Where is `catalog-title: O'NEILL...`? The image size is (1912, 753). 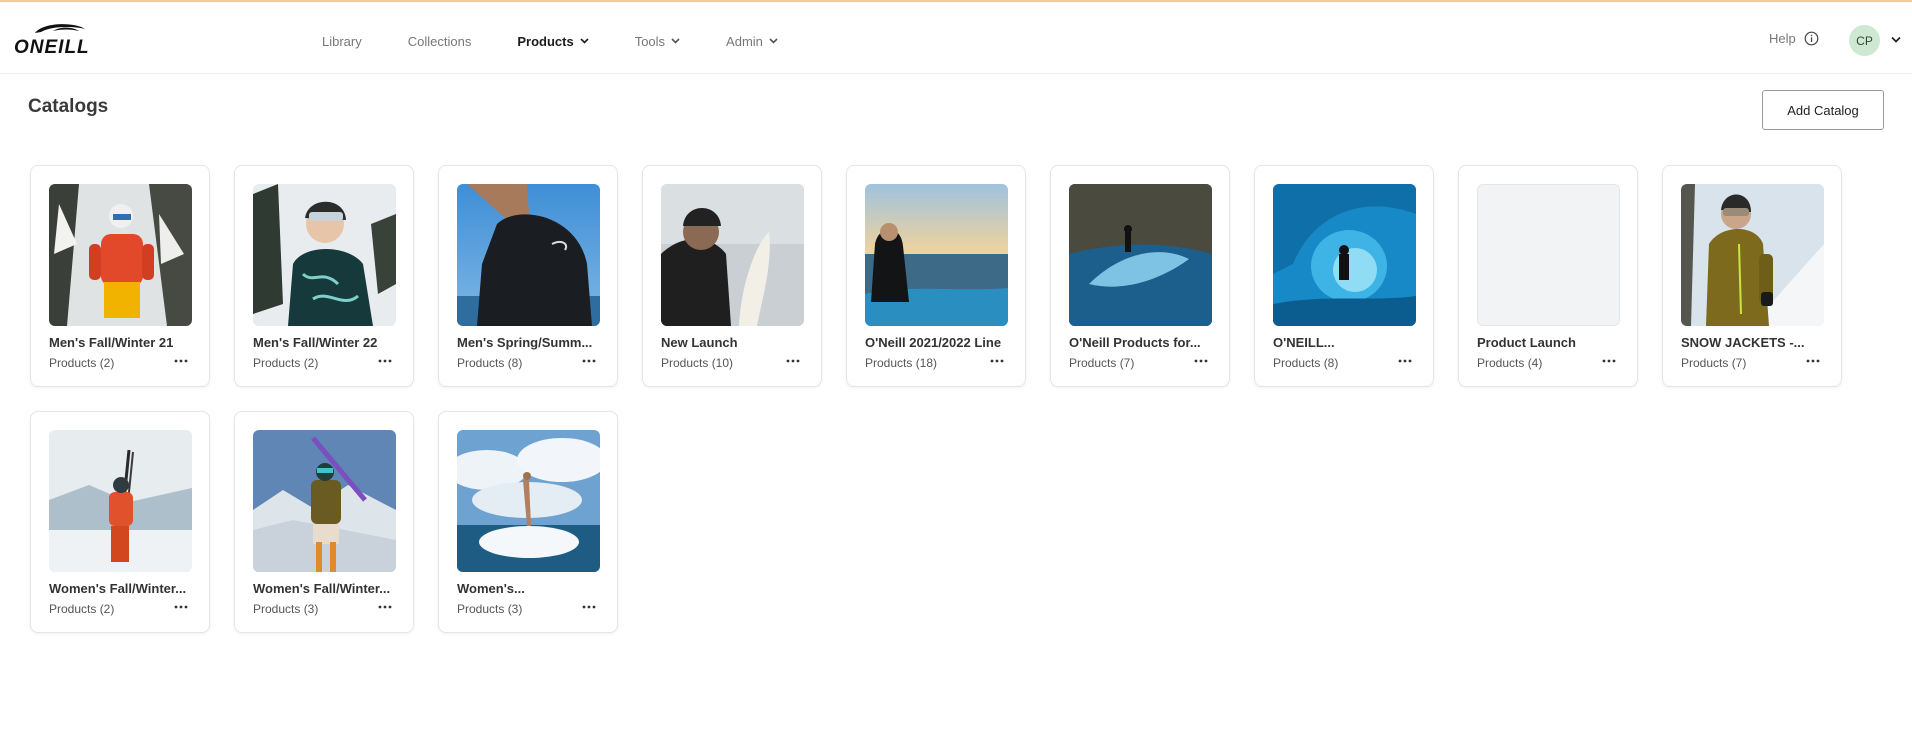
catalog-title: O'NEILL... is located at coordinates (1304, 342).